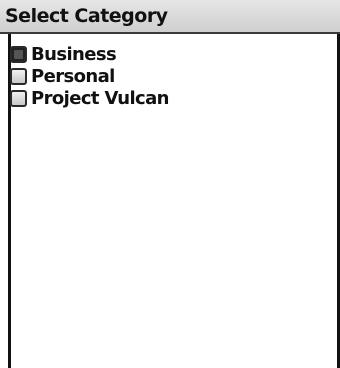  Describe the element at coordinates (170, 55) in the screenshot. I see `category-item-business: Business` at that location.